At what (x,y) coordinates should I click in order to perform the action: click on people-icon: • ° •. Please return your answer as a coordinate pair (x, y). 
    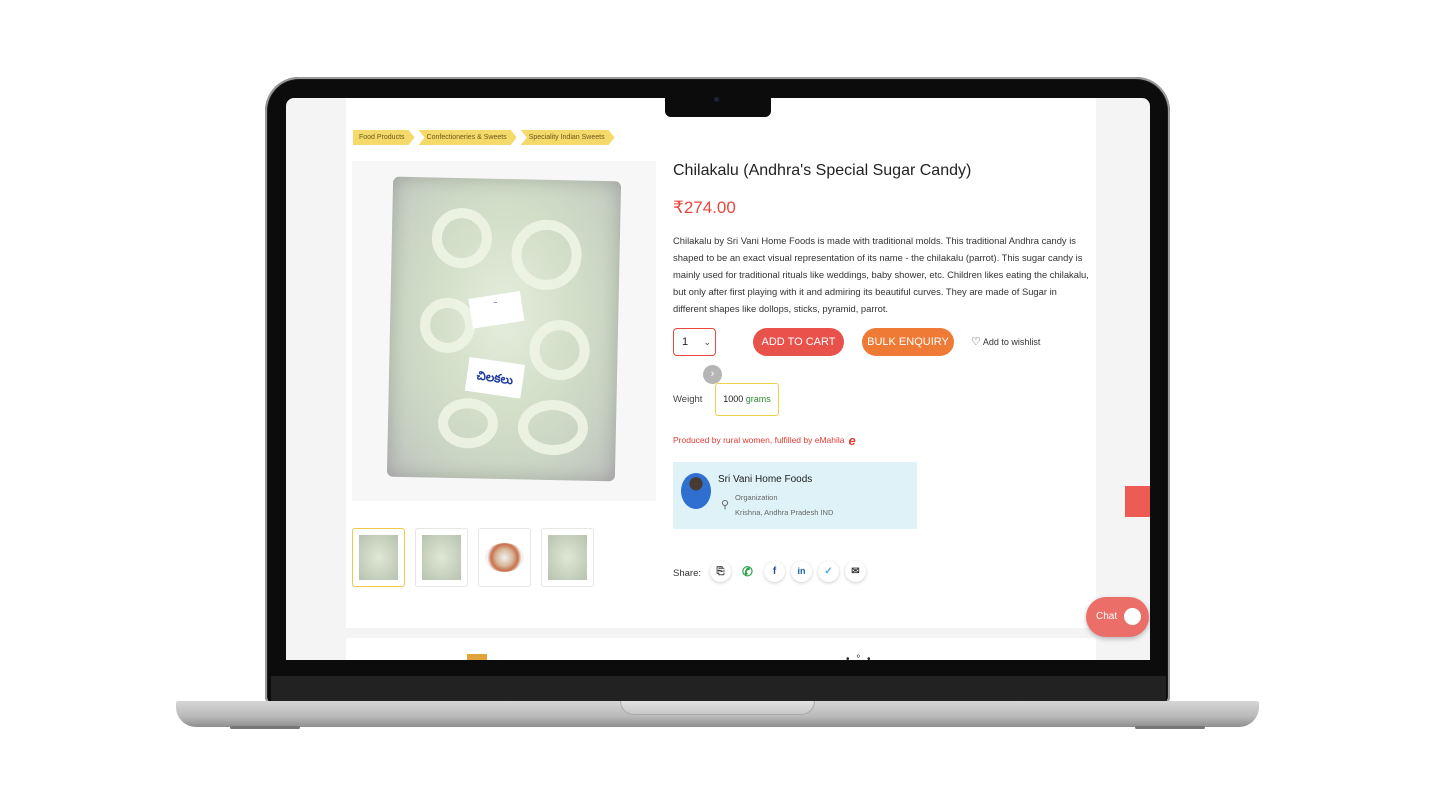
    Looking at the image, I should click on (859, 657).